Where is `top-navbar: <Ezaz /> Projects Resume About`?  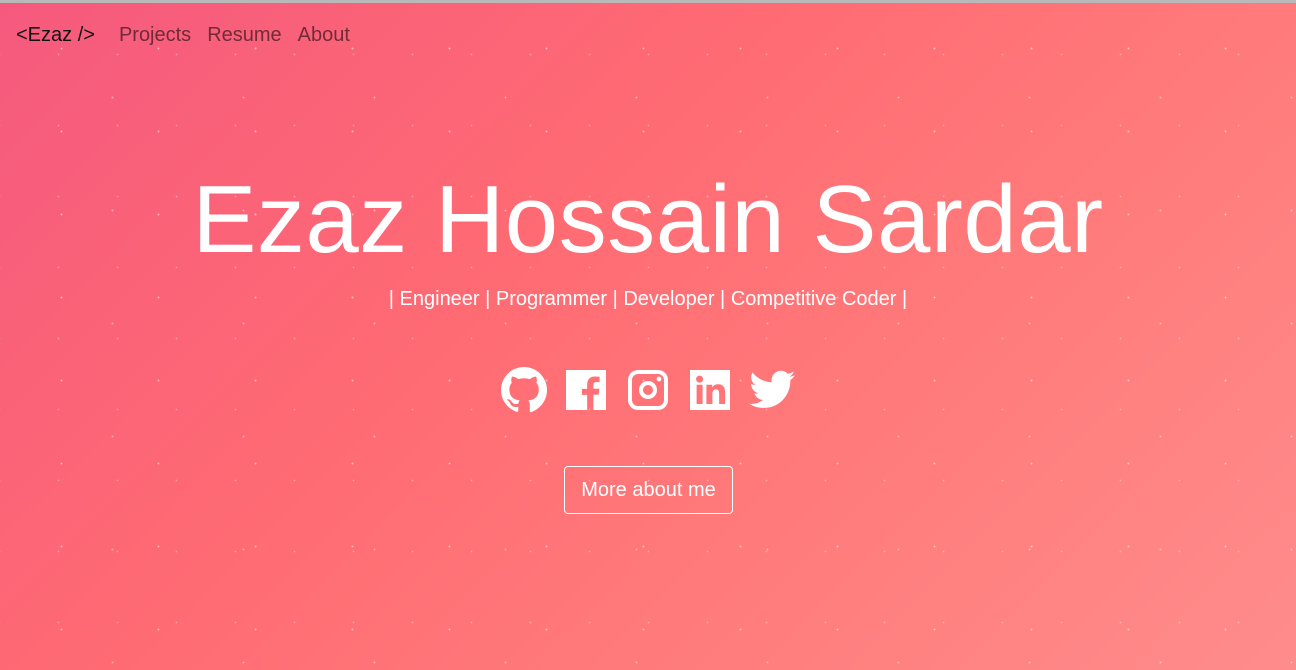 top-navbar: <Ezaz /> Projects Resume About is located at coordinates (191, 35).